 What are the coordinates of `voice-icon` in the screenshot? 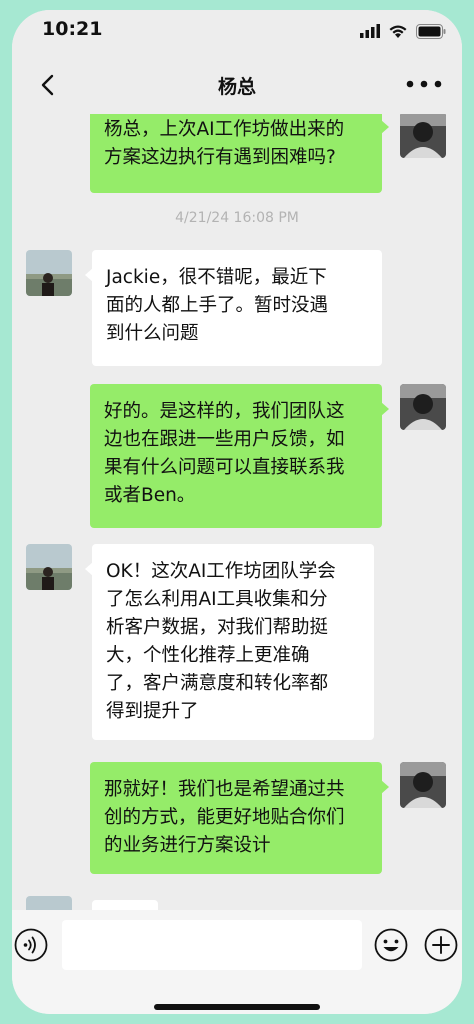 It's located at (31, 945).